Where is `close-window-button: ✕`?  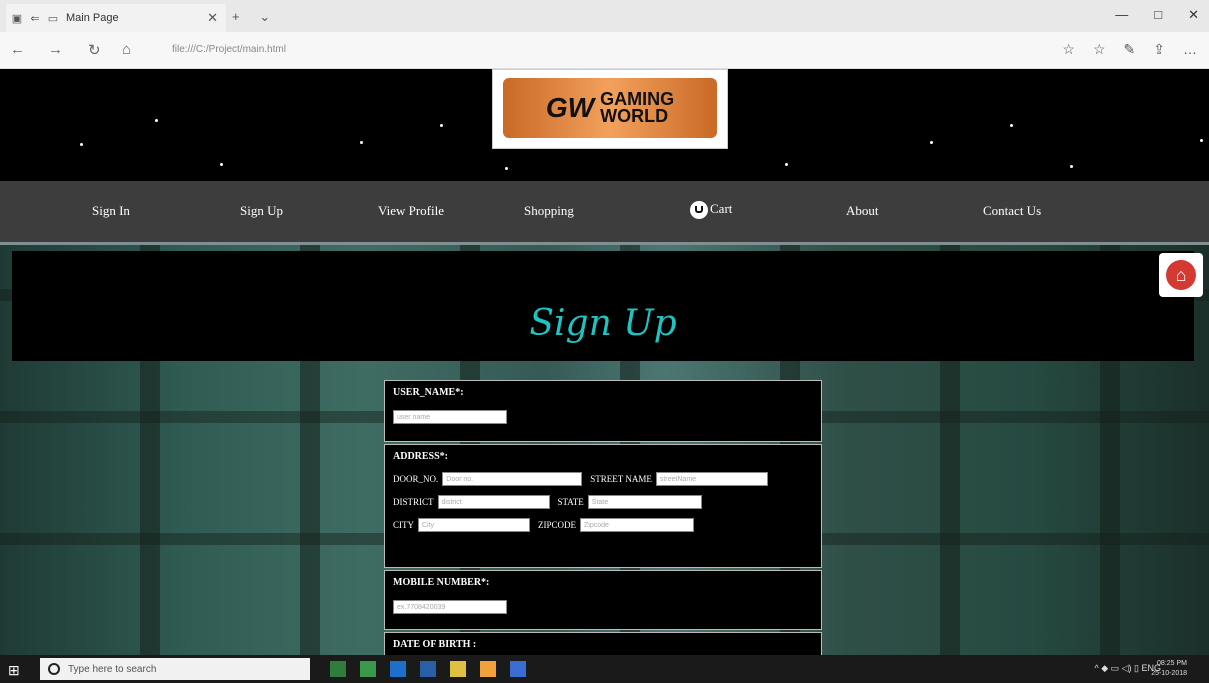 close-window-button: ✕ is located at coordinates (1193, 15).